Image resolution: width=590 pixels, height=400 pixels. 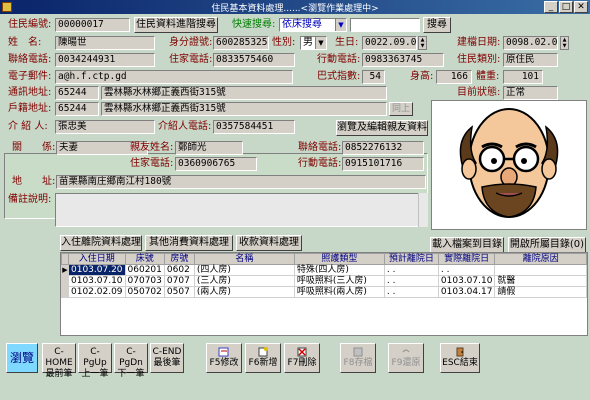 What do you see at coordinates (460, 363) in the screenshot?
I see `exit-label: ESC結束` at bounding box center [460, 363].